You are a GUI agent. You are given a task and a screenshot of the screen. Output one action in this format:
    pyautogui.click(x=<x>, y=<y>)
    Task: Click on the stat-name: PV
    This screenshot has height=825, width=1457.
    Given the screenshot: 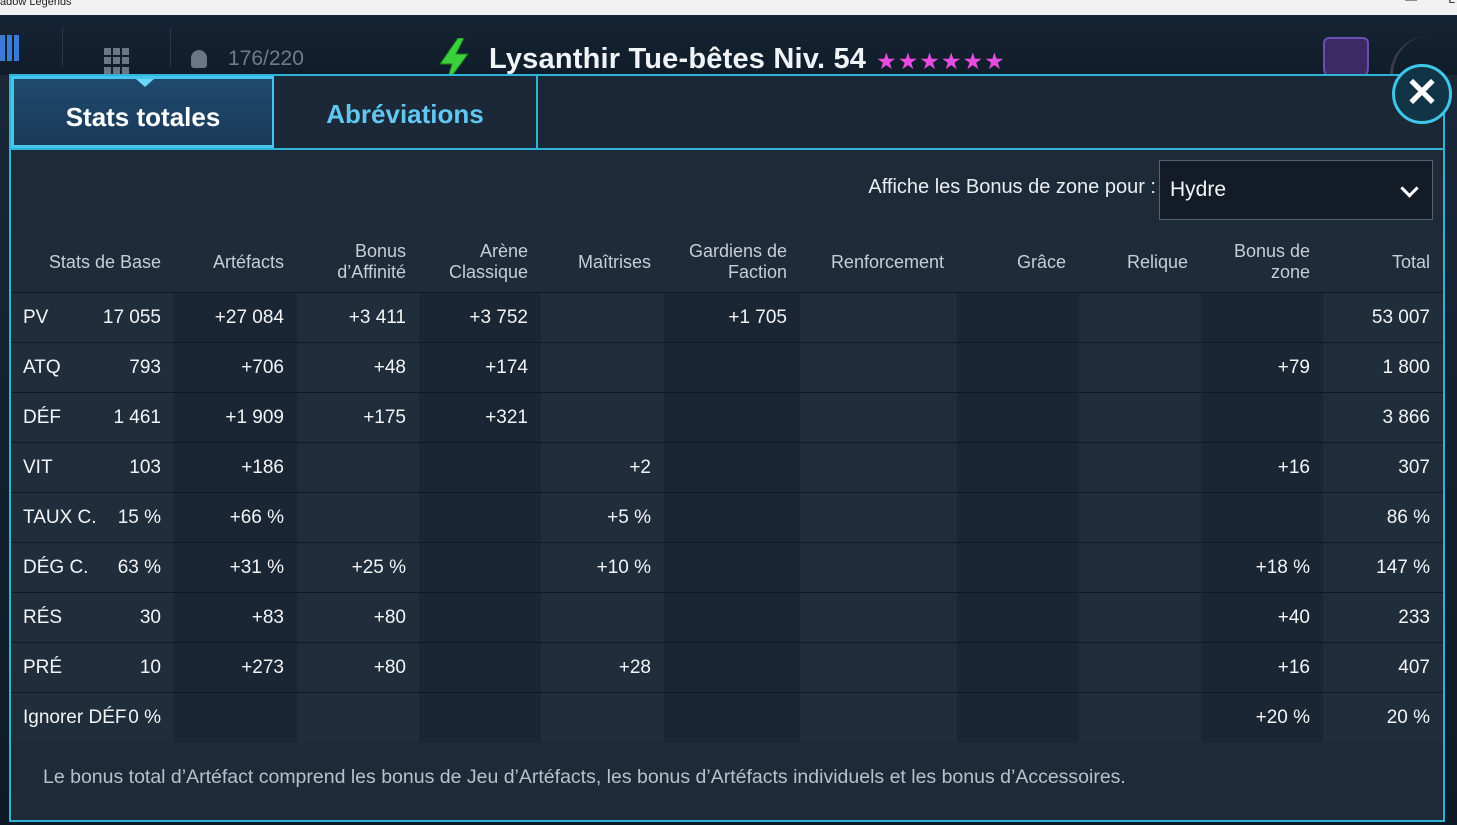 What is the action you would take?
    pyautogui.click(x=36, y=317)
    